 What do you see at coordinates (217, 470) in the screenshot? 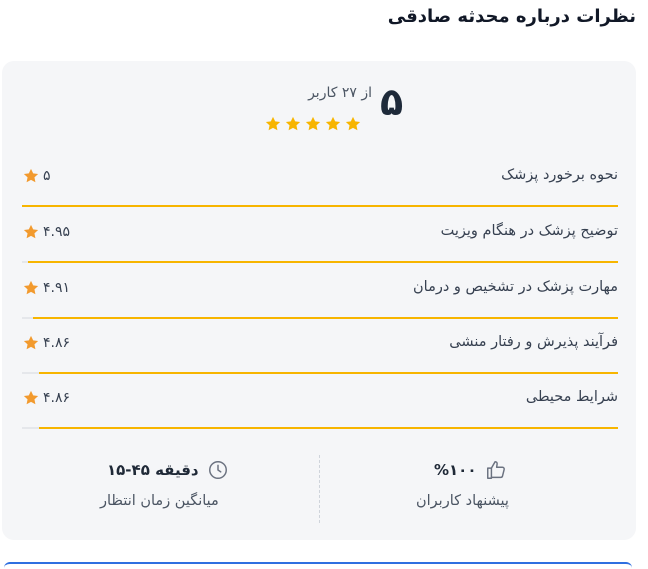
I see `clock-icon` at bounding box center [217, 470].